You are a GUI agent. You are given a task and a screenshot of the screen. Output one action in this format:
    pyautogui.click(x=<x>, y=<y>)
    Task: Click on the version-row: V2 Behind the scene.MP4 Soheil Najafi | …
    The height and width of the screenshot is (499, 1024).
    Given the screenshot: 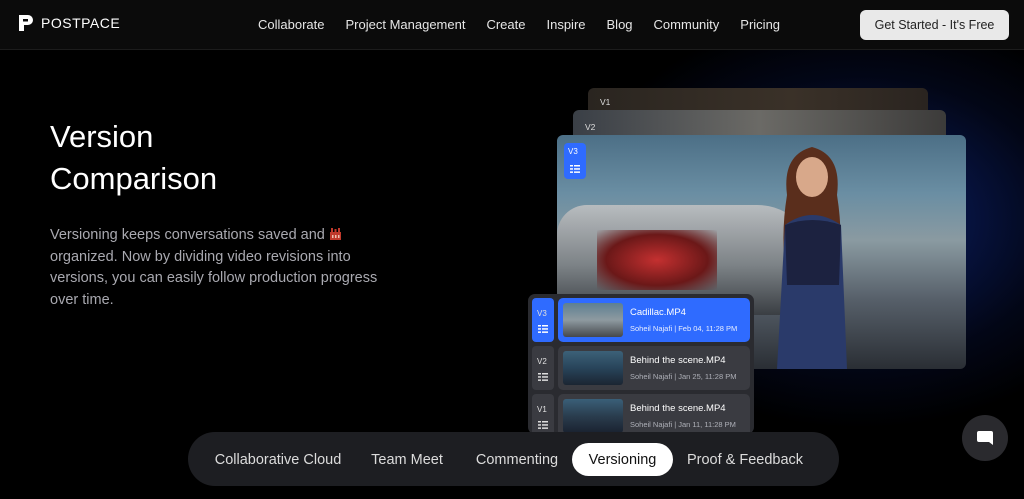 What is the action you would take?
    pyautogui.click(x=641, y=368)
    